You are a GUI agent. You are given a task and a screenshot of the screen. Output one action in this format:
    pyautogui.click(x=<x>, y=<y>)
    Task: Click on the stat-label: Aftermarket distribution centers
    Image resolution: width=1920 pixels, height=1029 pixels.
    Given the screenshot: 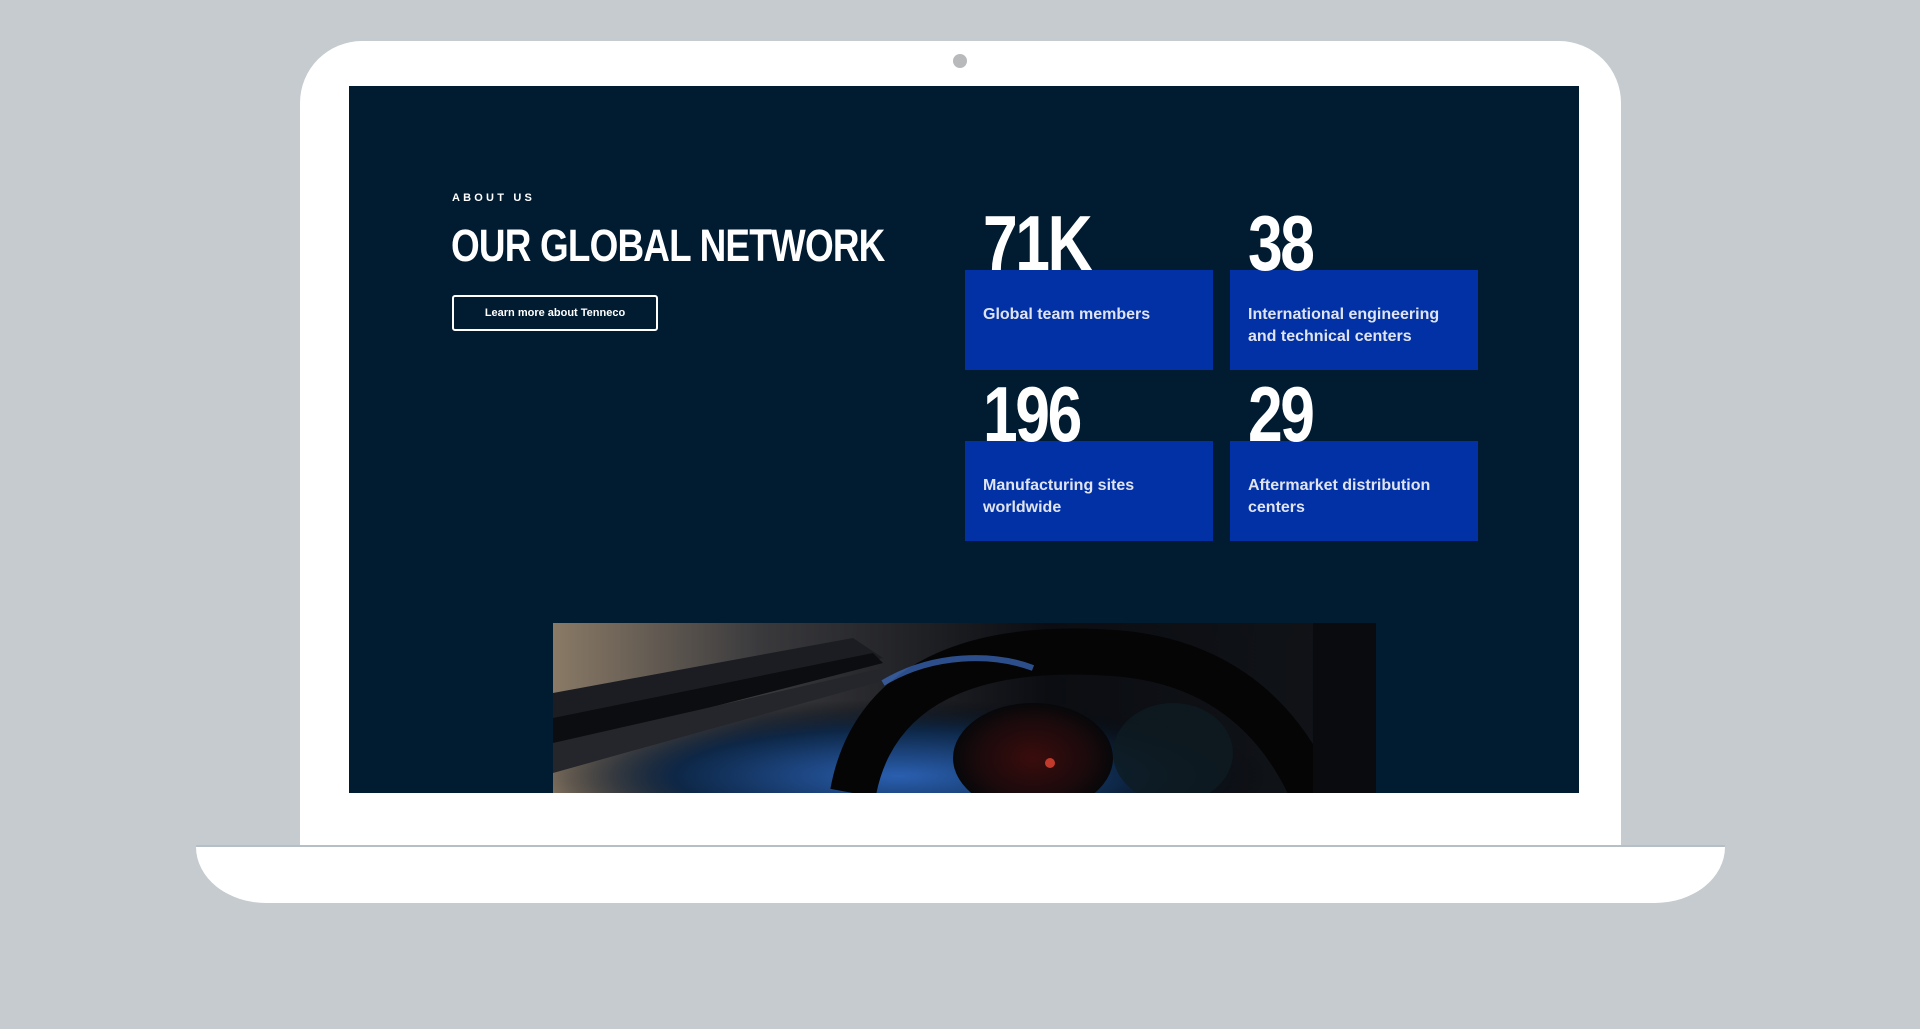 What is the action you would take?
    pyautogui.click(x=1339, y=496)
    